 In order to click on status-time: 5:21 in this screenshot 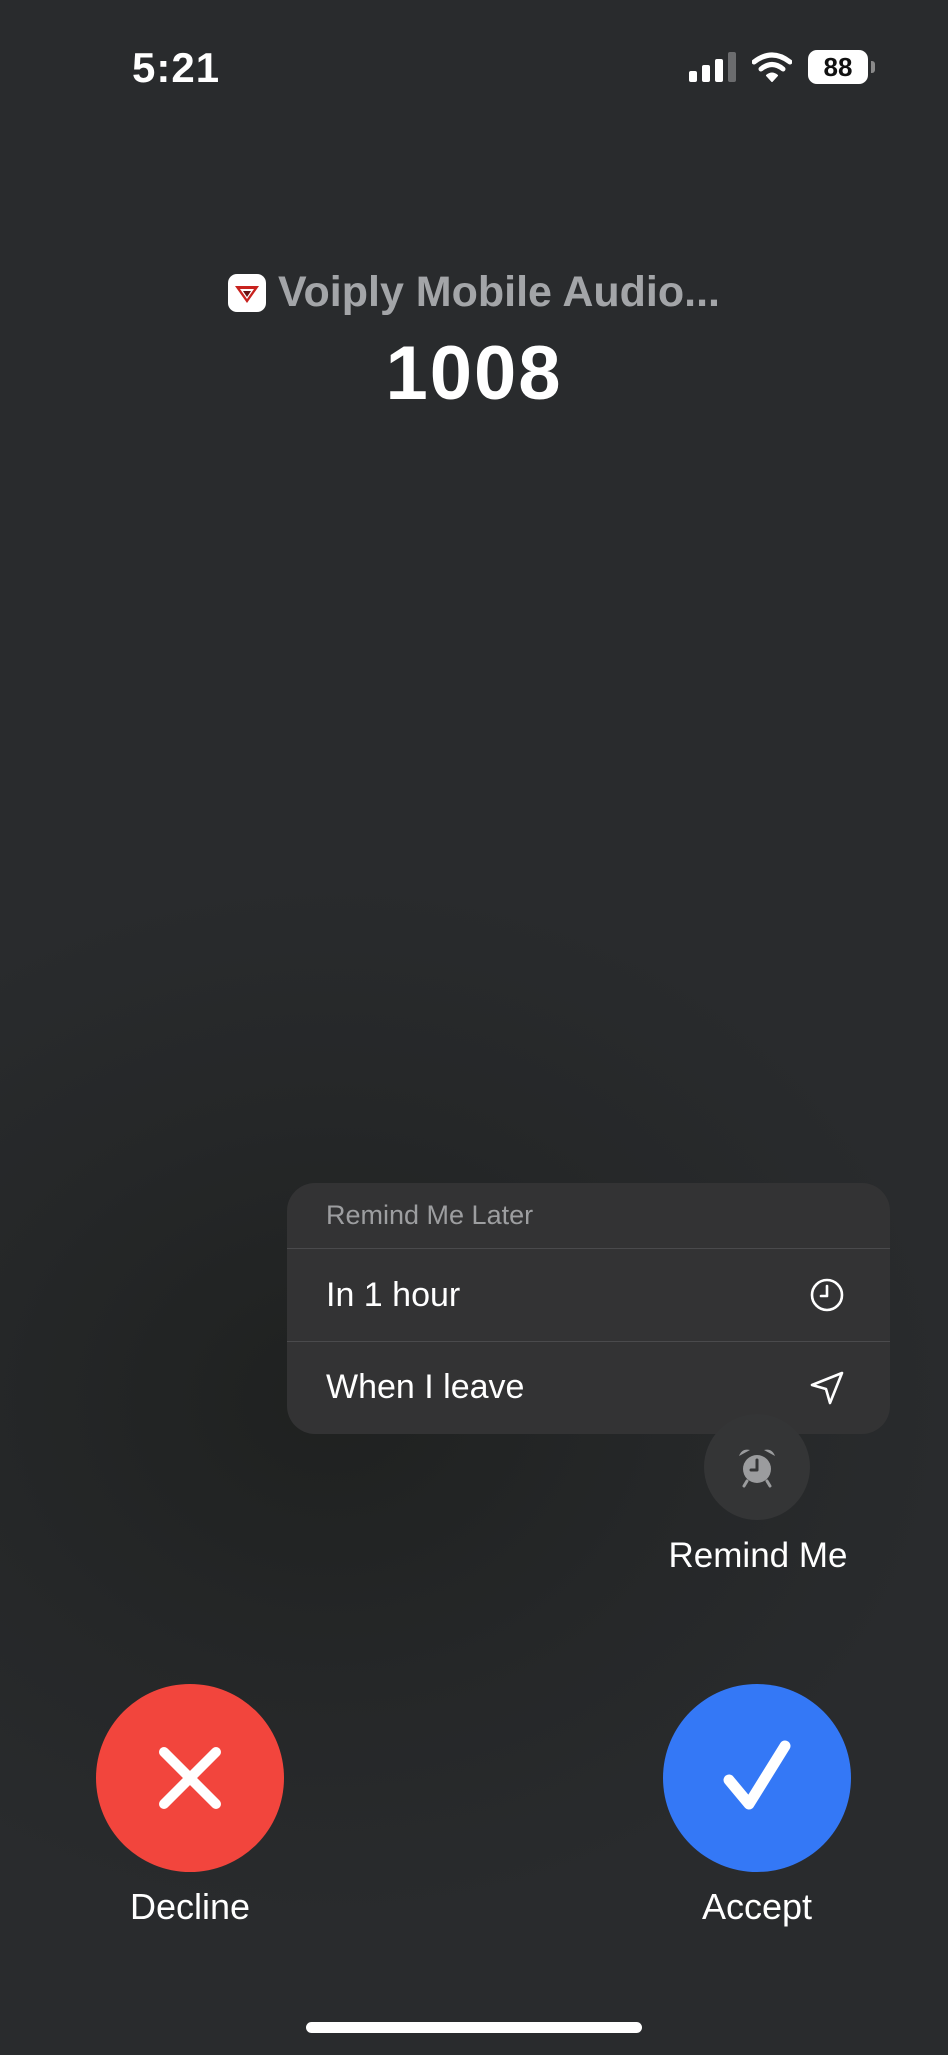, I will do `click(176, 67)`.